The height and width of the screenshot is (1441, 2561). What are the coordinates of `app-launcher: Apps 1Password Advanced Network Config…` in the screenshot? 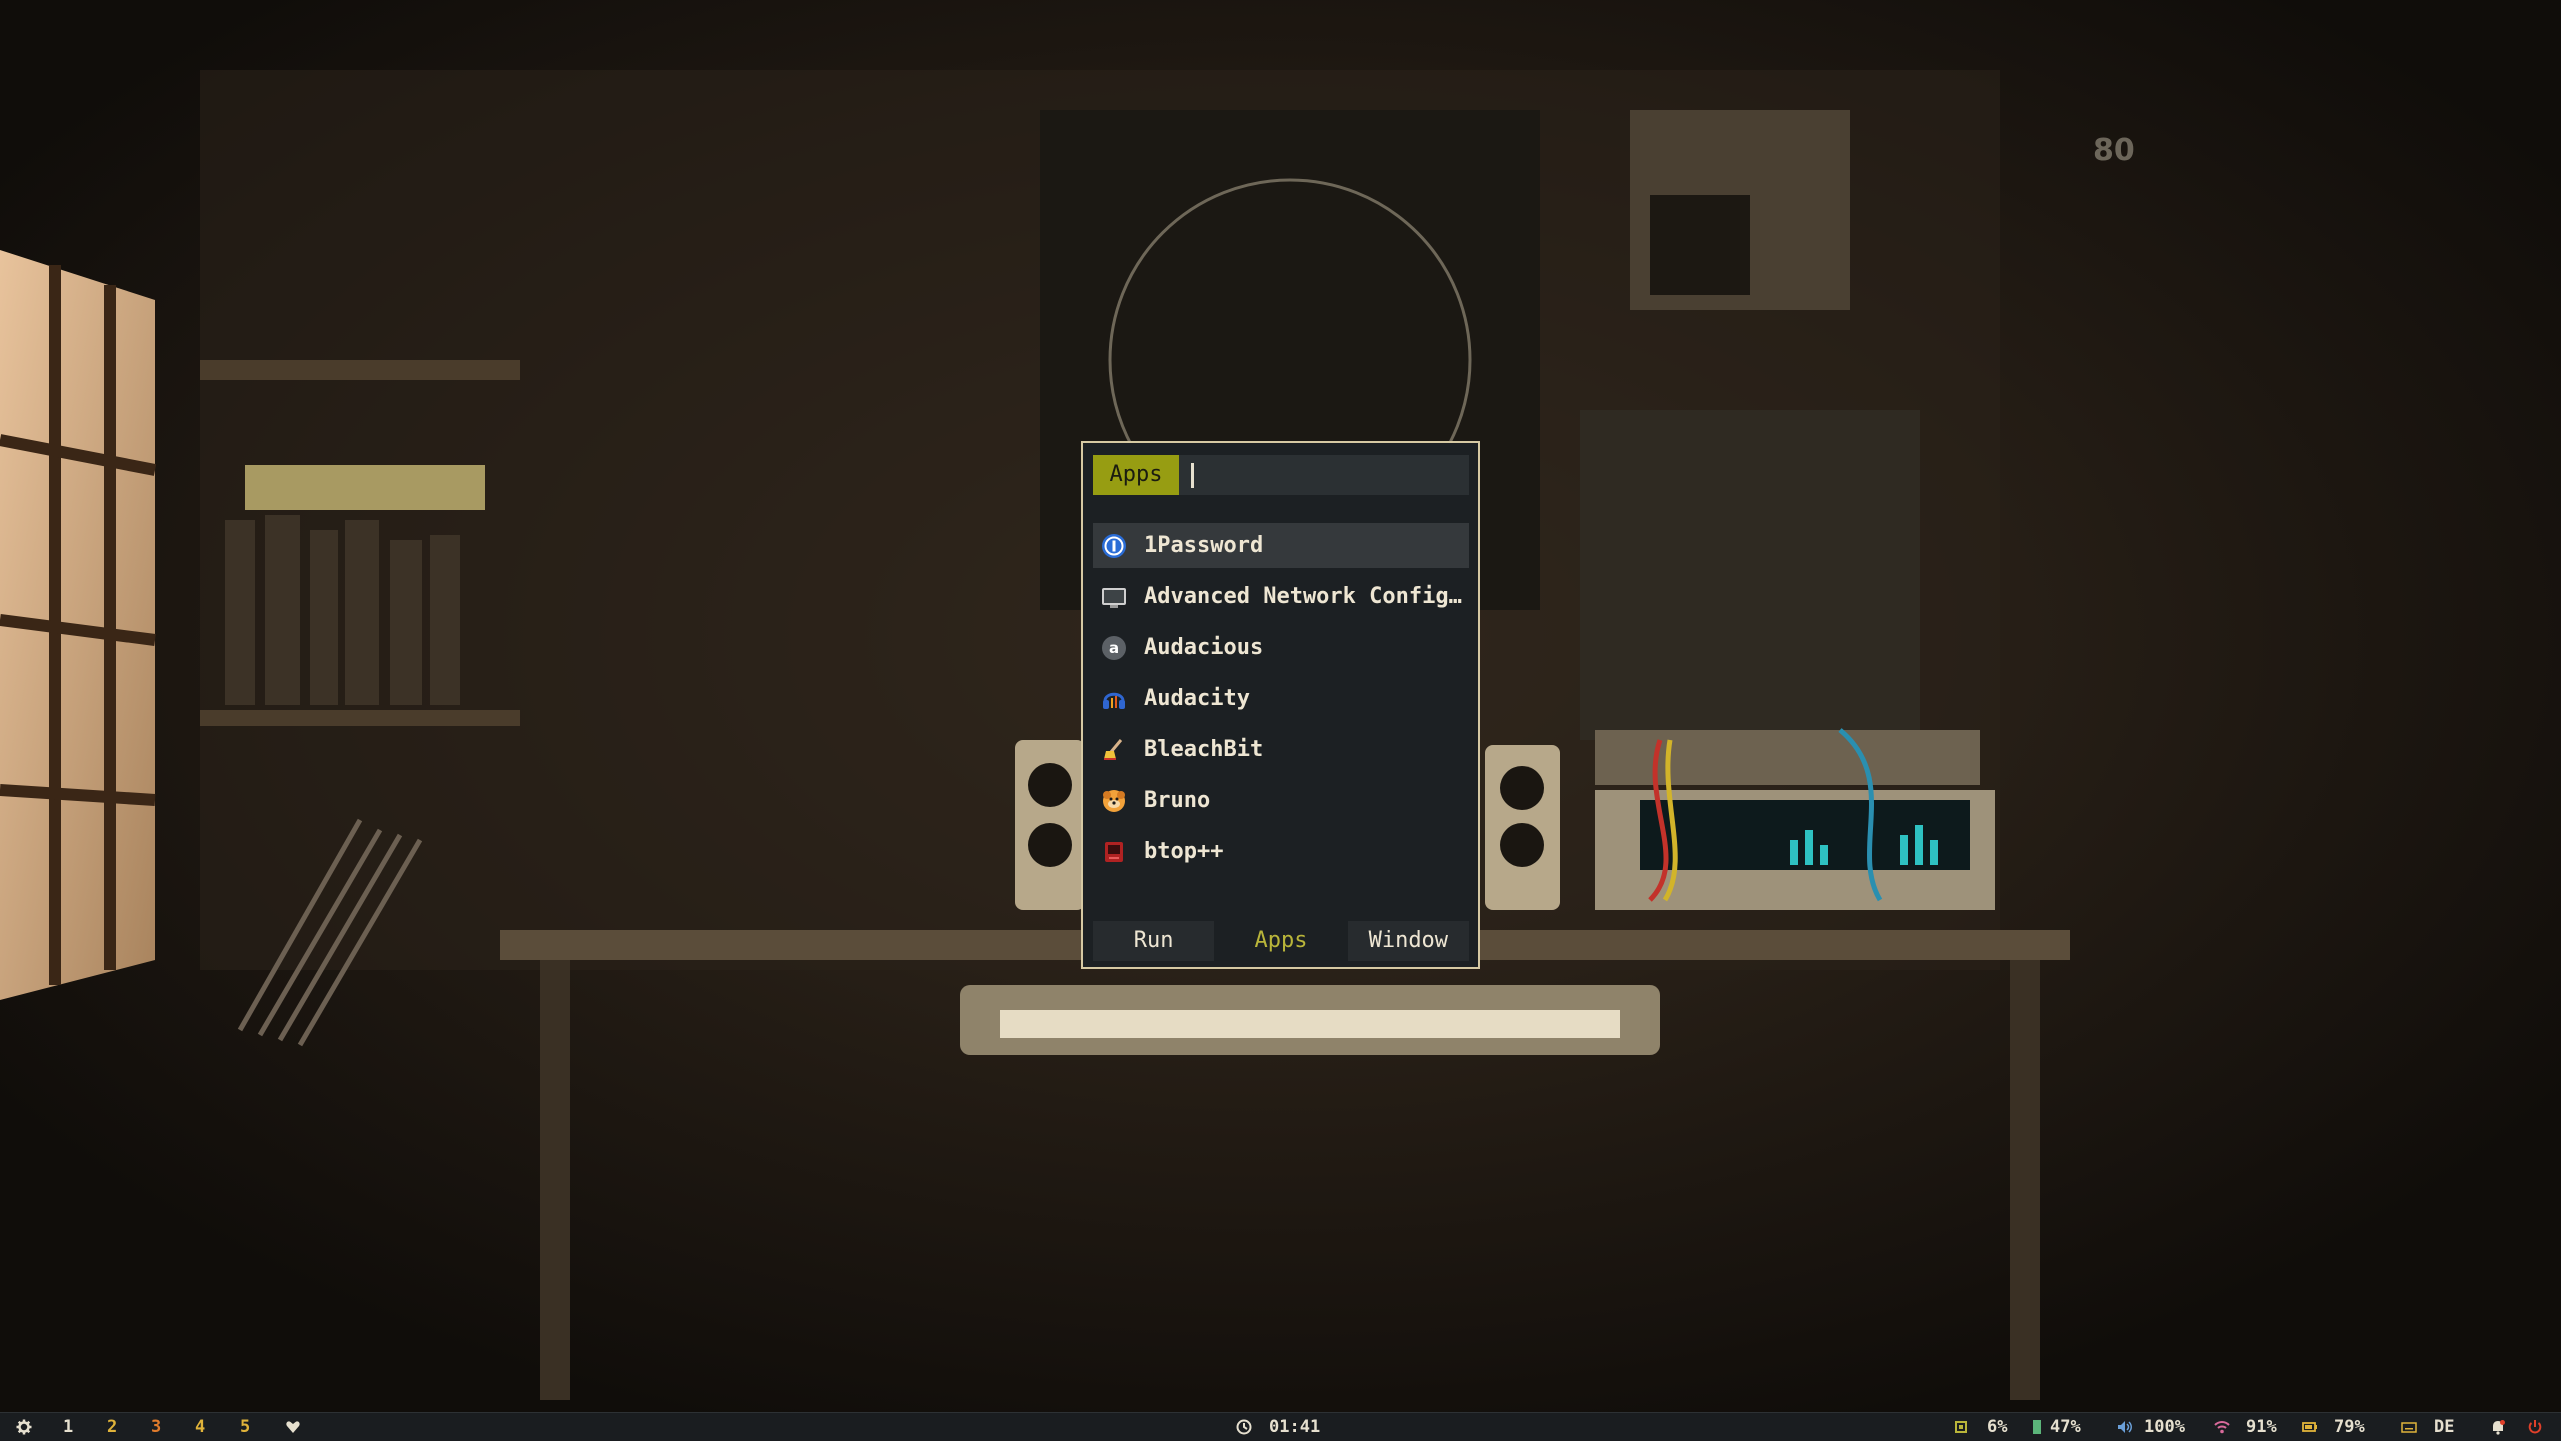 It's located at (1280, 705).